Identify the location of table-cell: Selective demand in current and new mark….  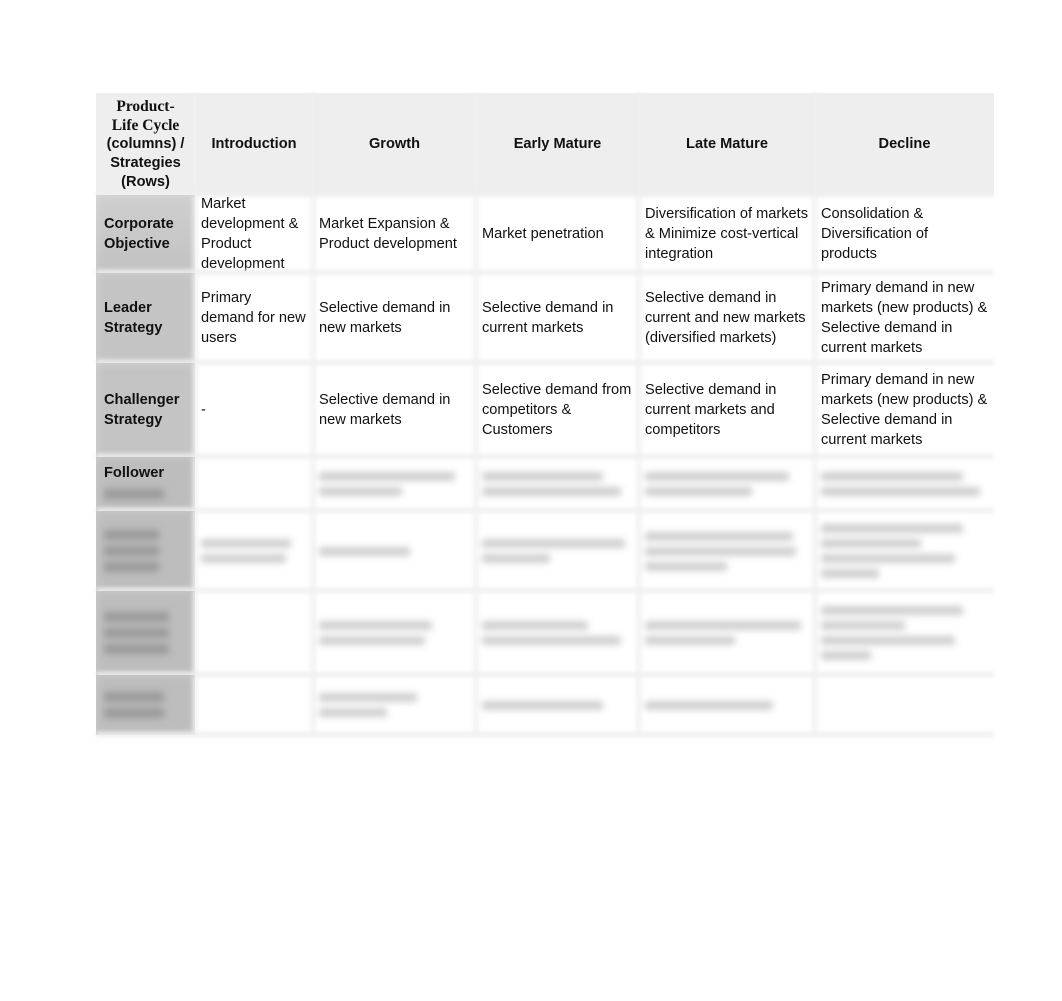
(727, 318).